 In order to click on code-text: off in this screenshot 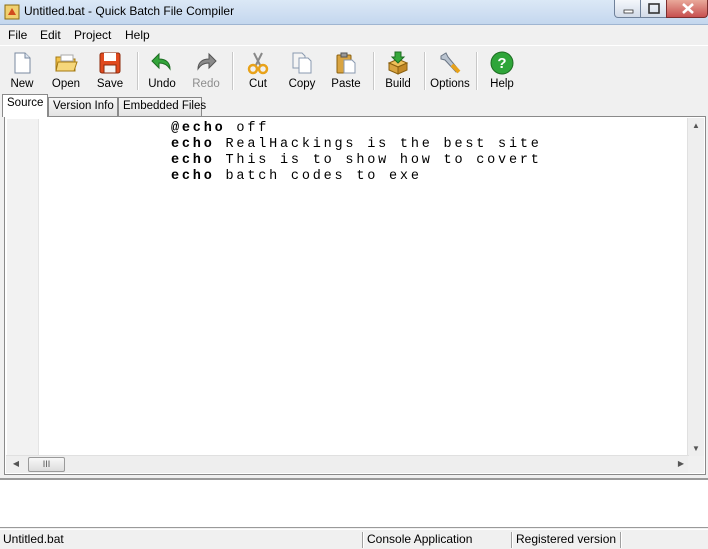, I will do `click(247, 128)`.